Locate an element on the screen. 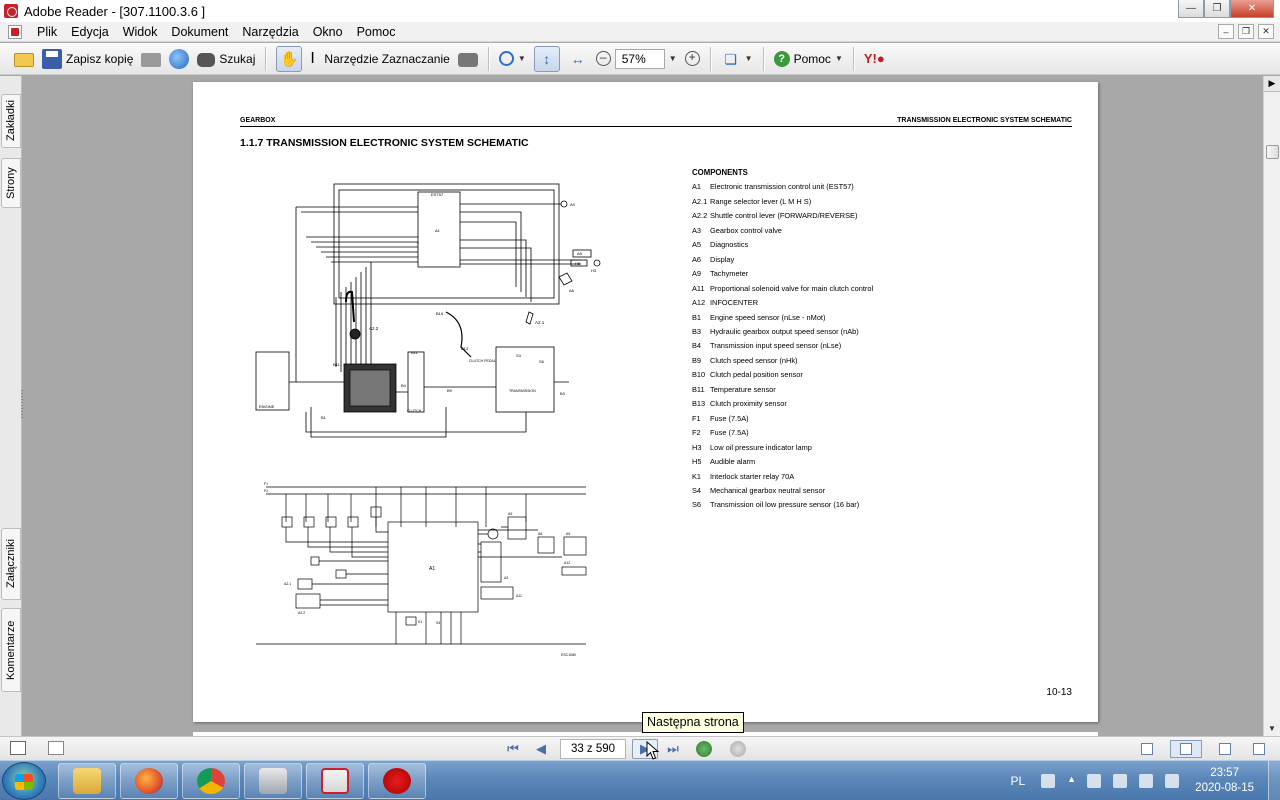 This screenshot has width=1280, height=800. show-hidden-icons-icon: ▲ is located at coordinates (1071, 781).